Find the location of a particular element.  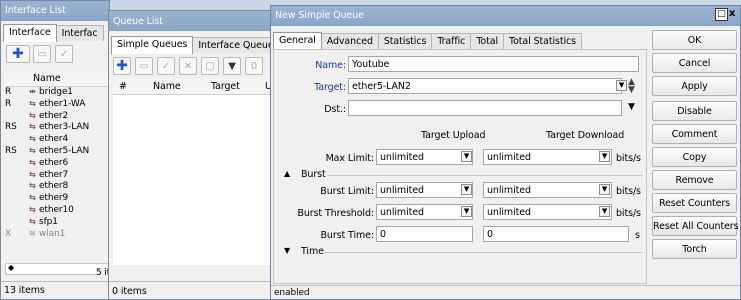

disable-icon: ✕ is located at coordinates (188, 66).